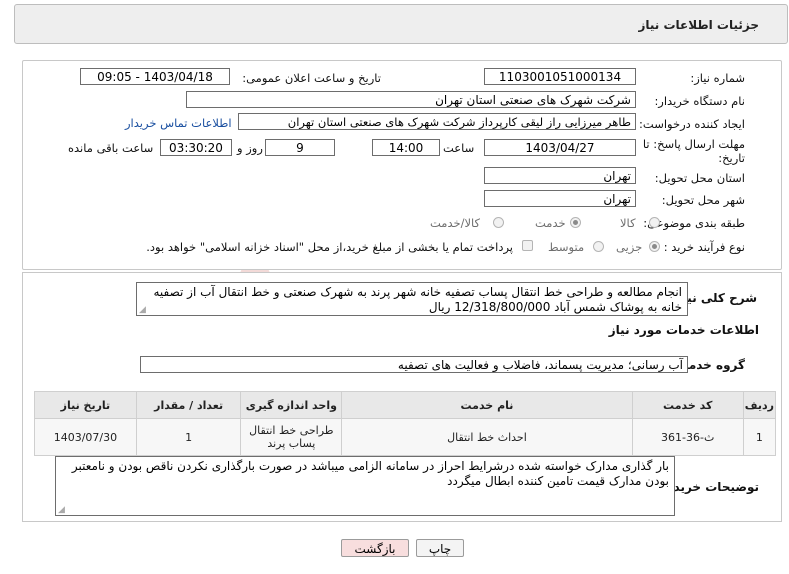 This screenshot has width=789, height=574. Describe the element at coordinates (560, 175) in the screenshot. I see `province-field: تهران` at that location.